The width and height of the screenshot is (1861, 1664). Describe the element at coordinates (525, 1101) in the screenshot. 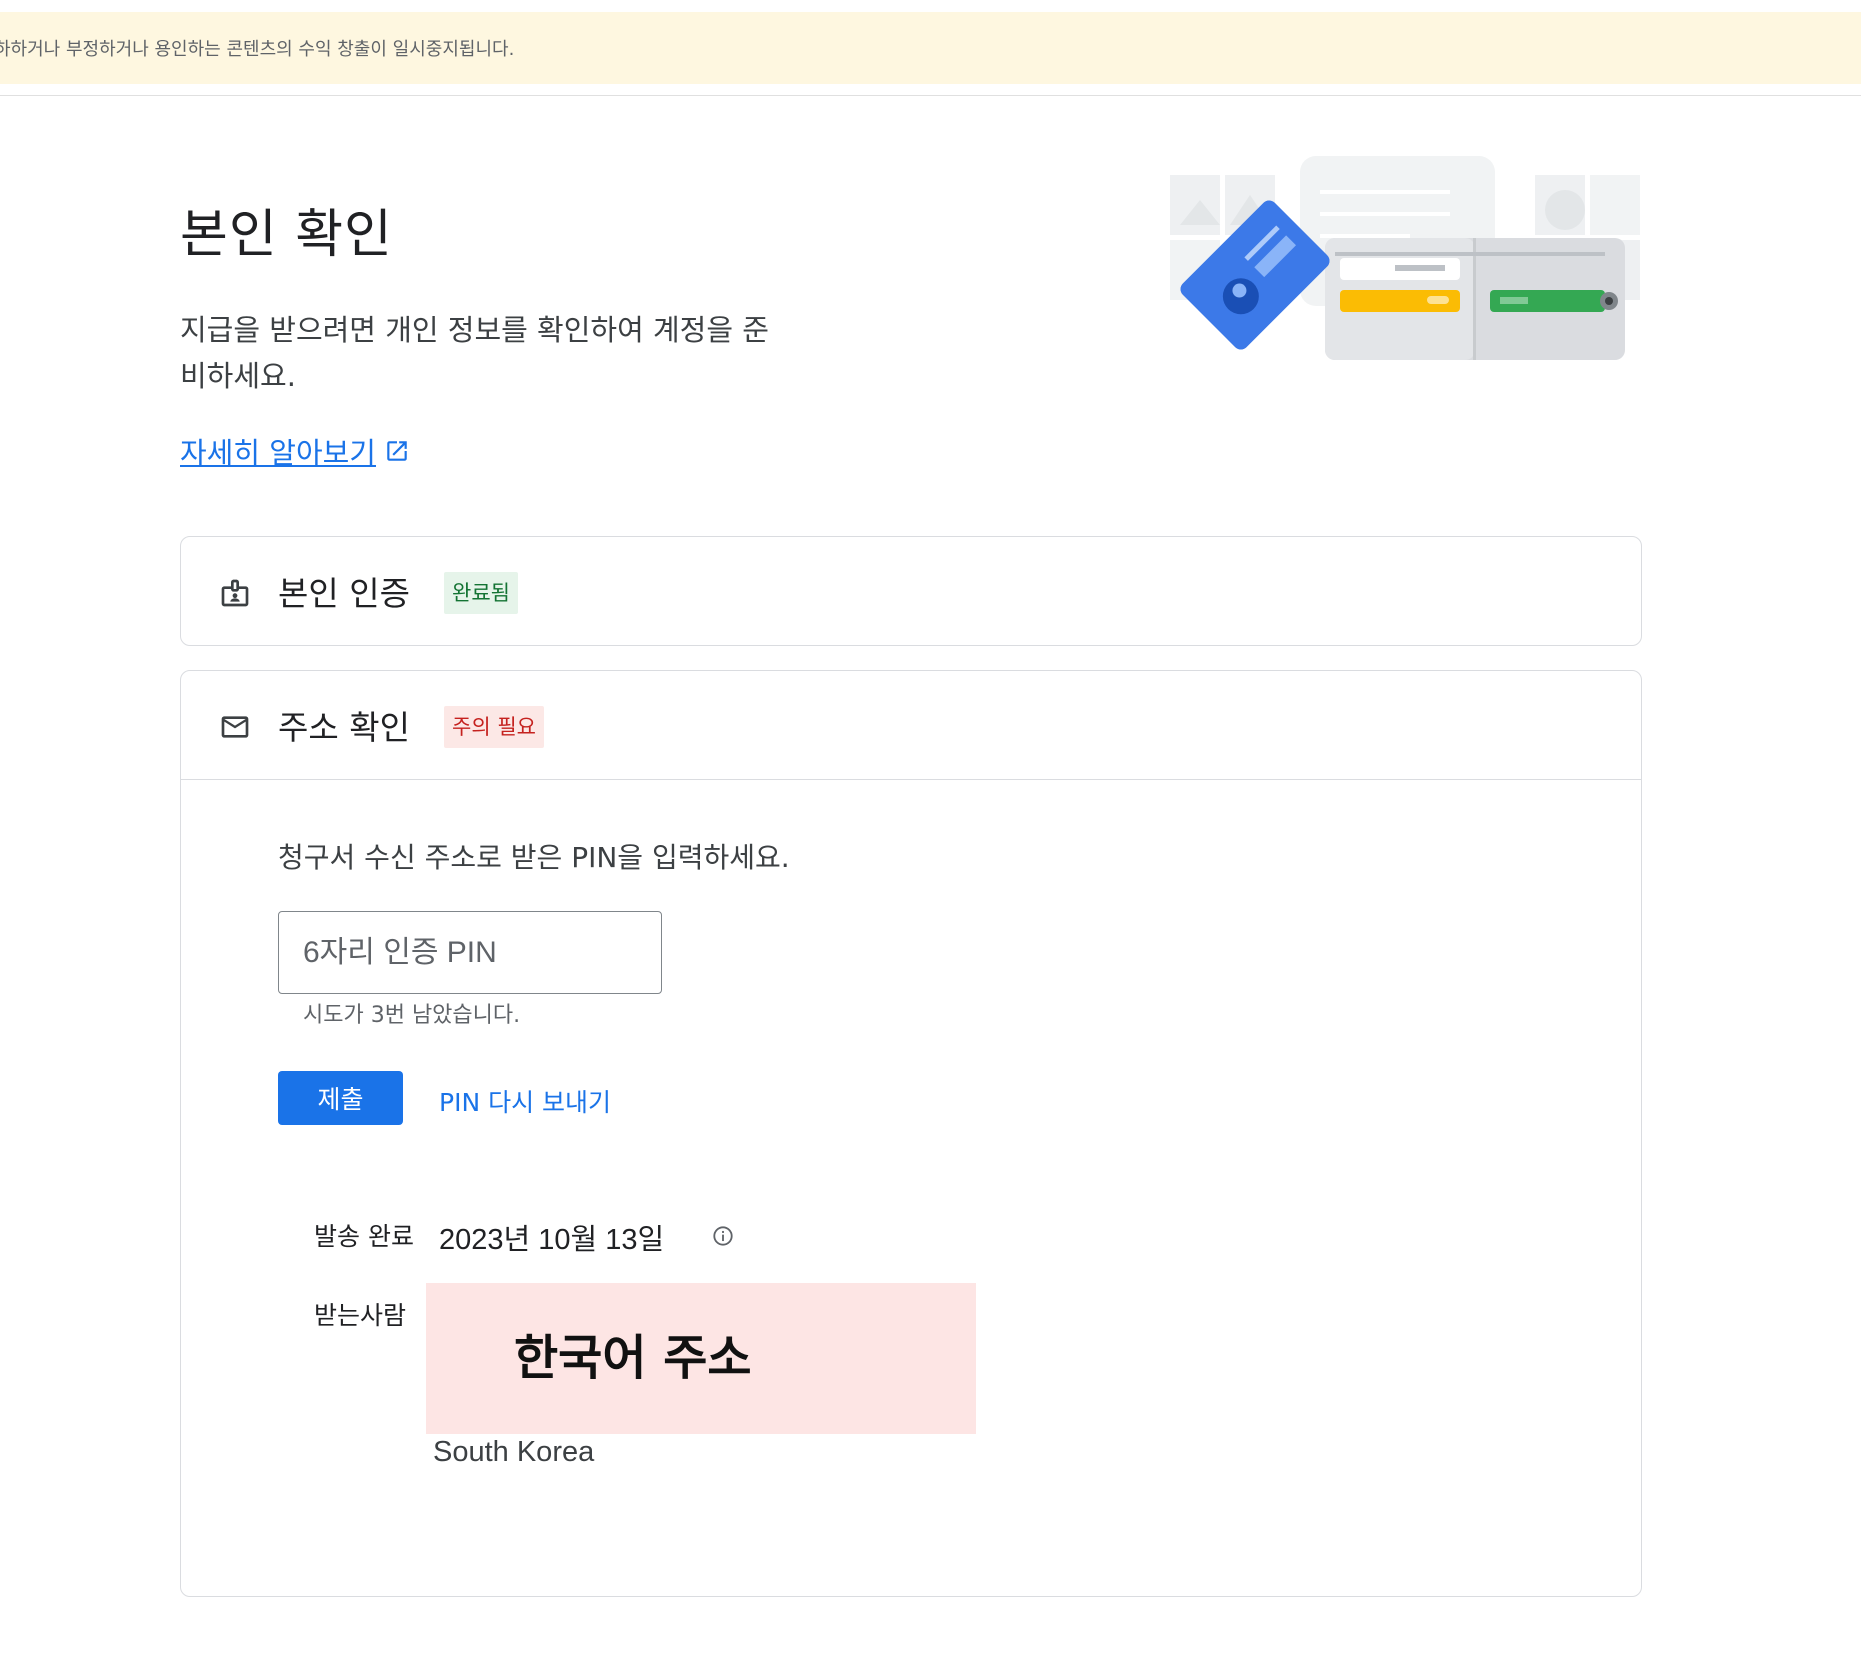

I see `resend-pin-button: PIN 다시 보내기` at that location.